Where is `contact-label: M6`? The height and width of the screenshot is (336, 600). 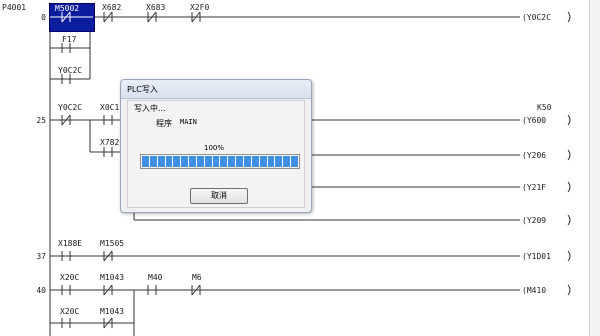
contact-label: M6 is located at coordinates (197, 277).